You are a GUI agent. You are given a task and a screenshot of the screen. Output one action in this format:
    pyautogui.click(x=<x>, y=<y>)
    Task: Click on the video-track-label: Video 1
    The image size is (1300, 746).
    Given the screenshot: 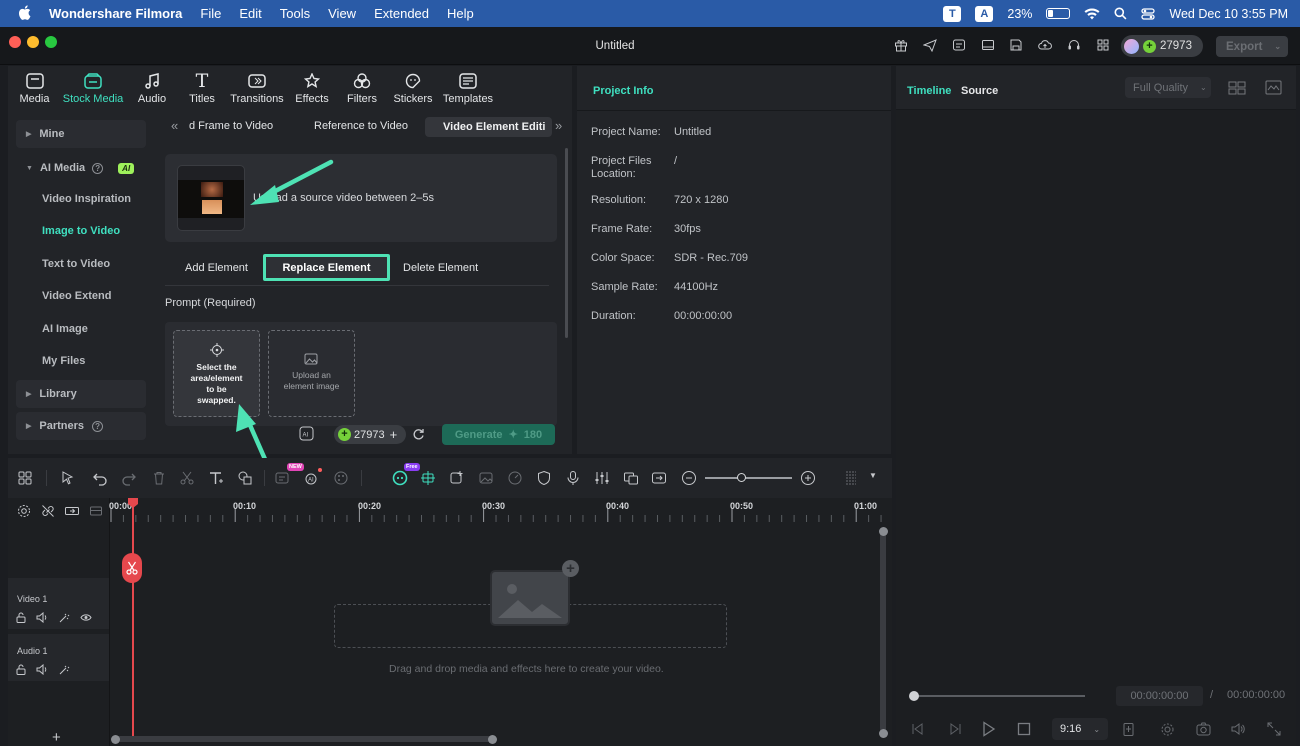 What is the action you would take?
    pyautogui.click(x=32, y=599)
    